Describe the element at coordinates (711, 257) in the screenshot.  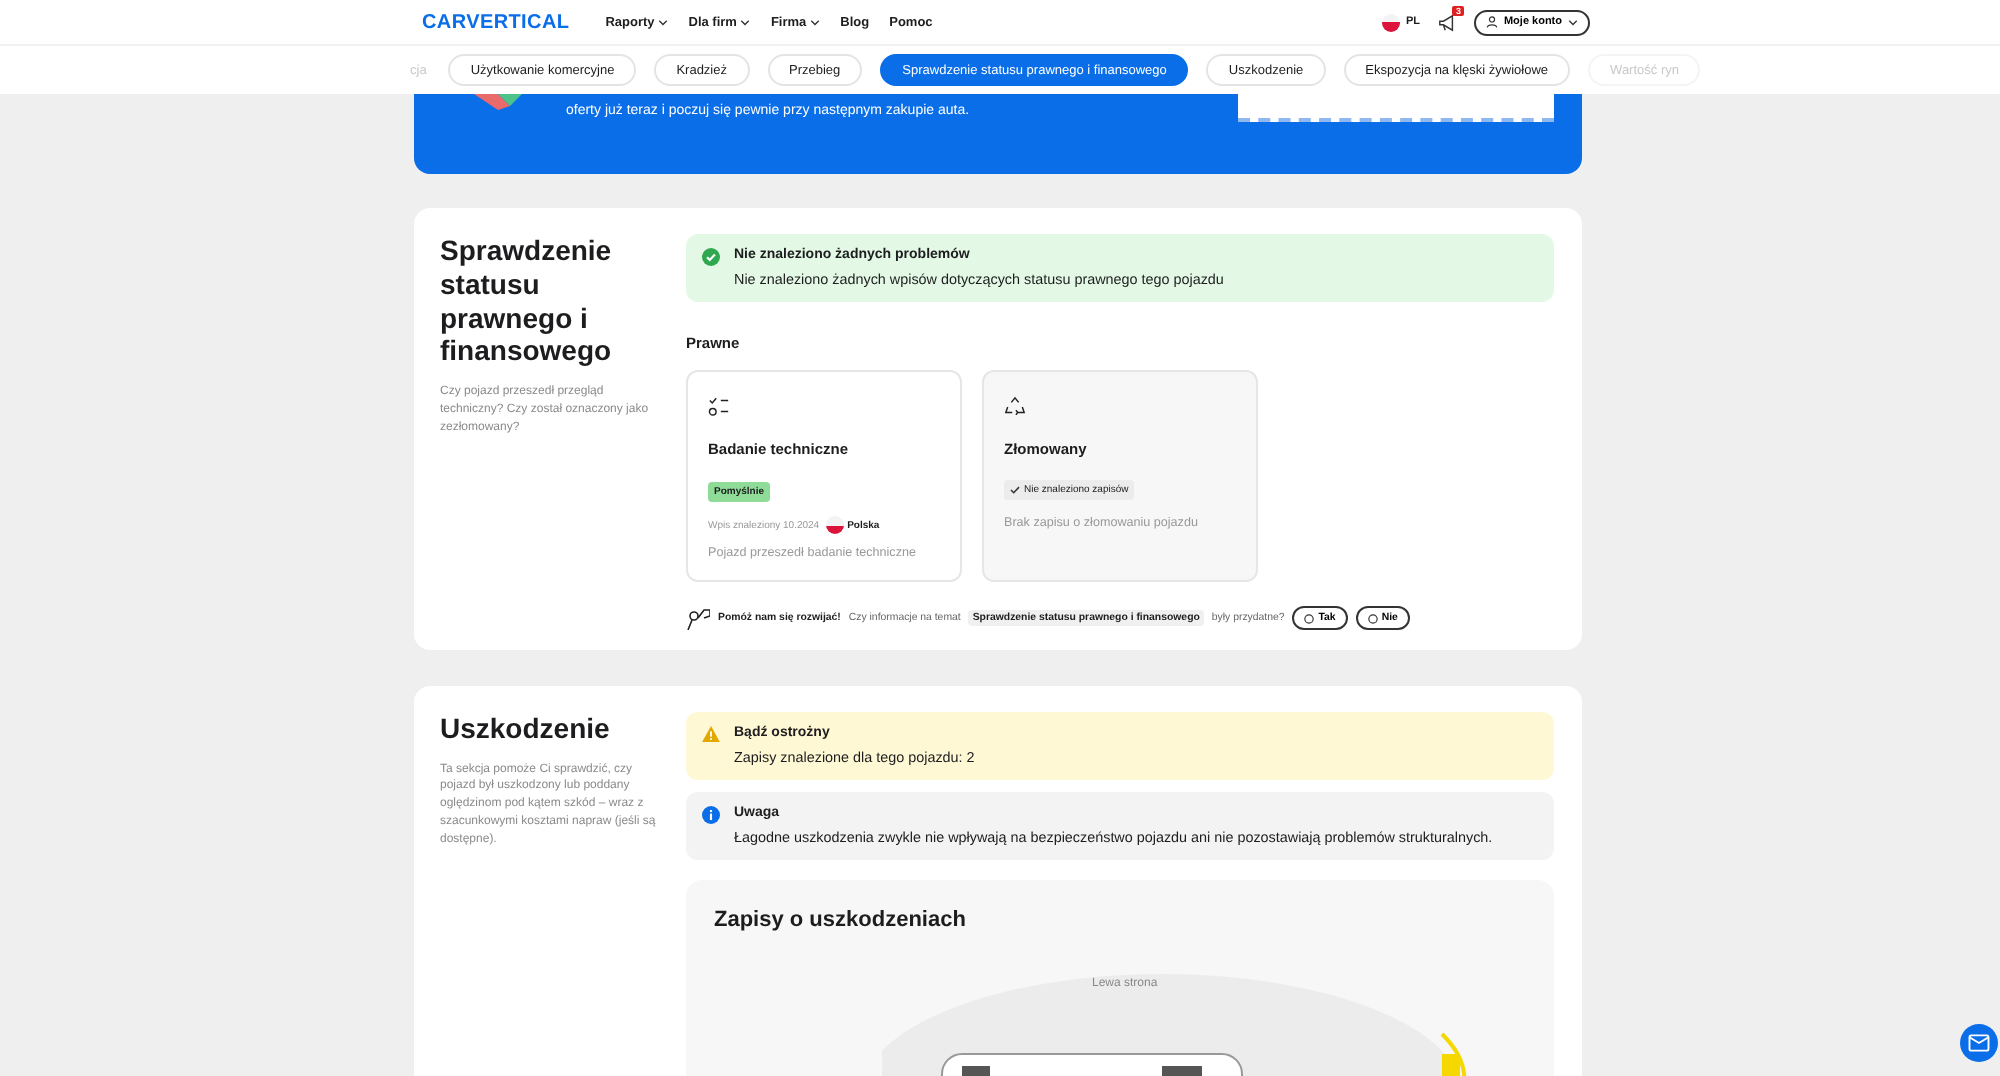
I see `check-circle-icon` at that location.